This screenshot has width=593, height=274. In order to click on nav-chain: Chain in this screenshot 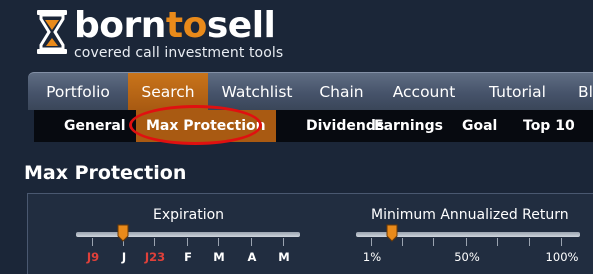, I will do `click(341, 91)`.